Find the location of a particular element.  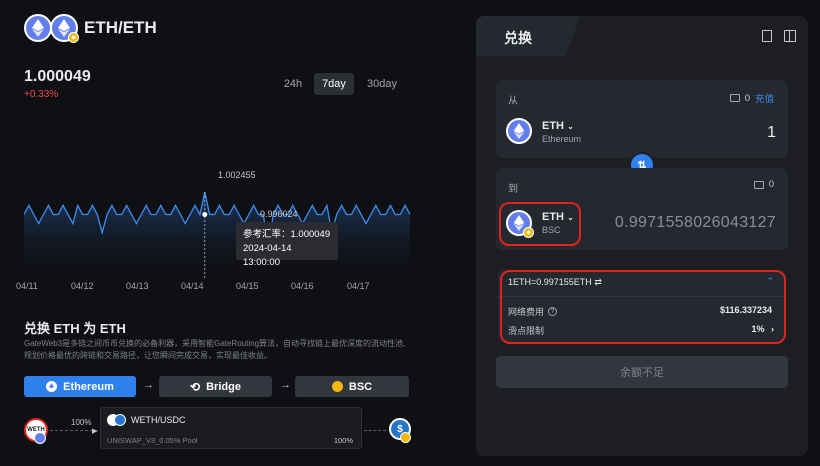

chart-area is located at coordinates (217, 235).